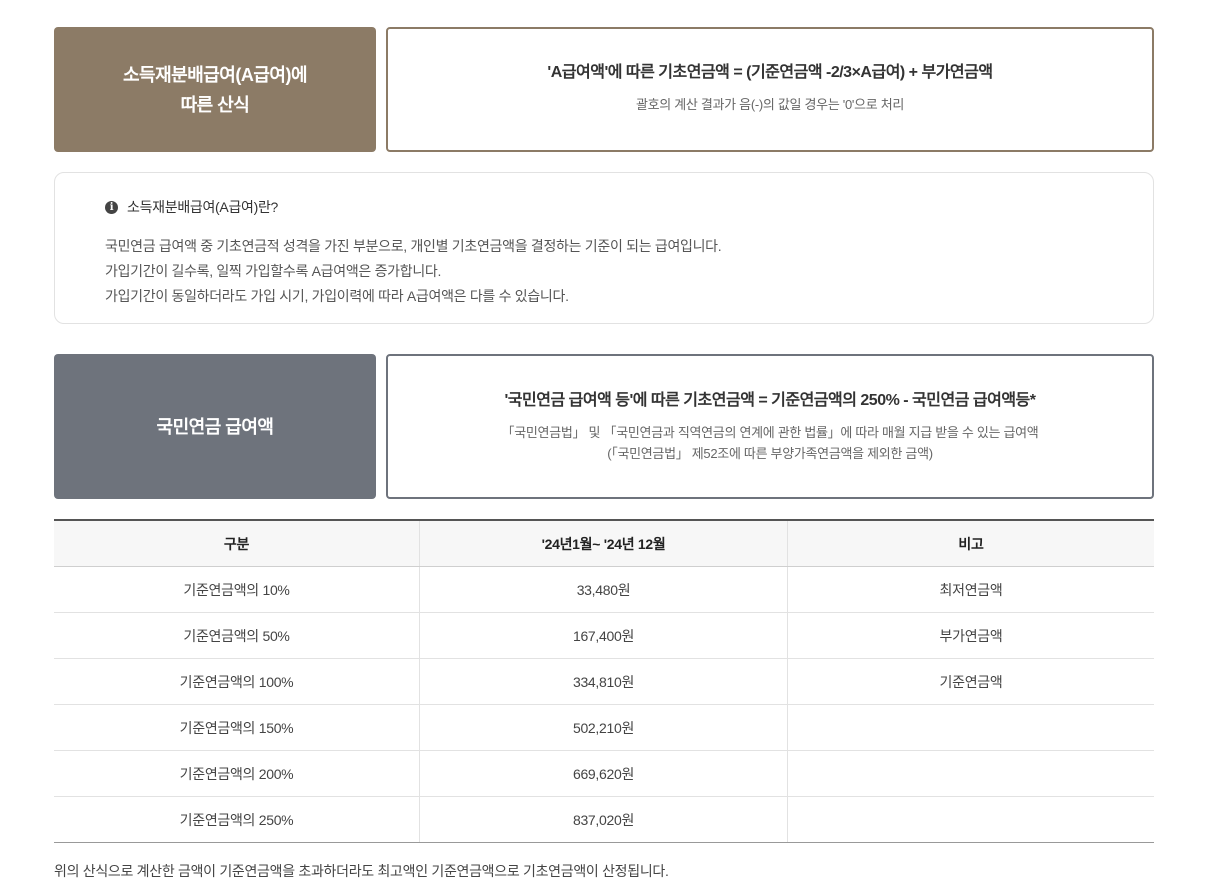 Image resolution: width=1207 pixels, height=881 pixels. I want to click on row-remarks-cell: 기준연금액, so click(970, 681).